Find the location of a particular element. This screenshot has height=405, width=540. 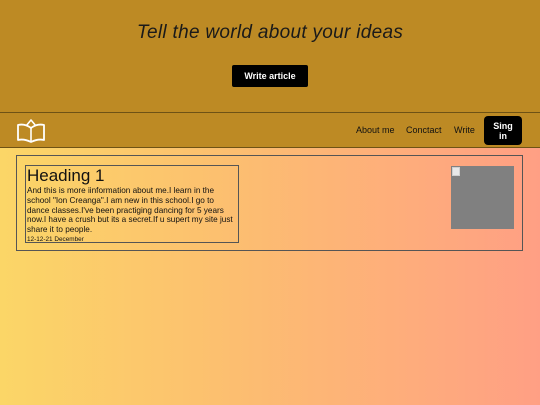

open-book-icon is located at coordinates (31, 131).